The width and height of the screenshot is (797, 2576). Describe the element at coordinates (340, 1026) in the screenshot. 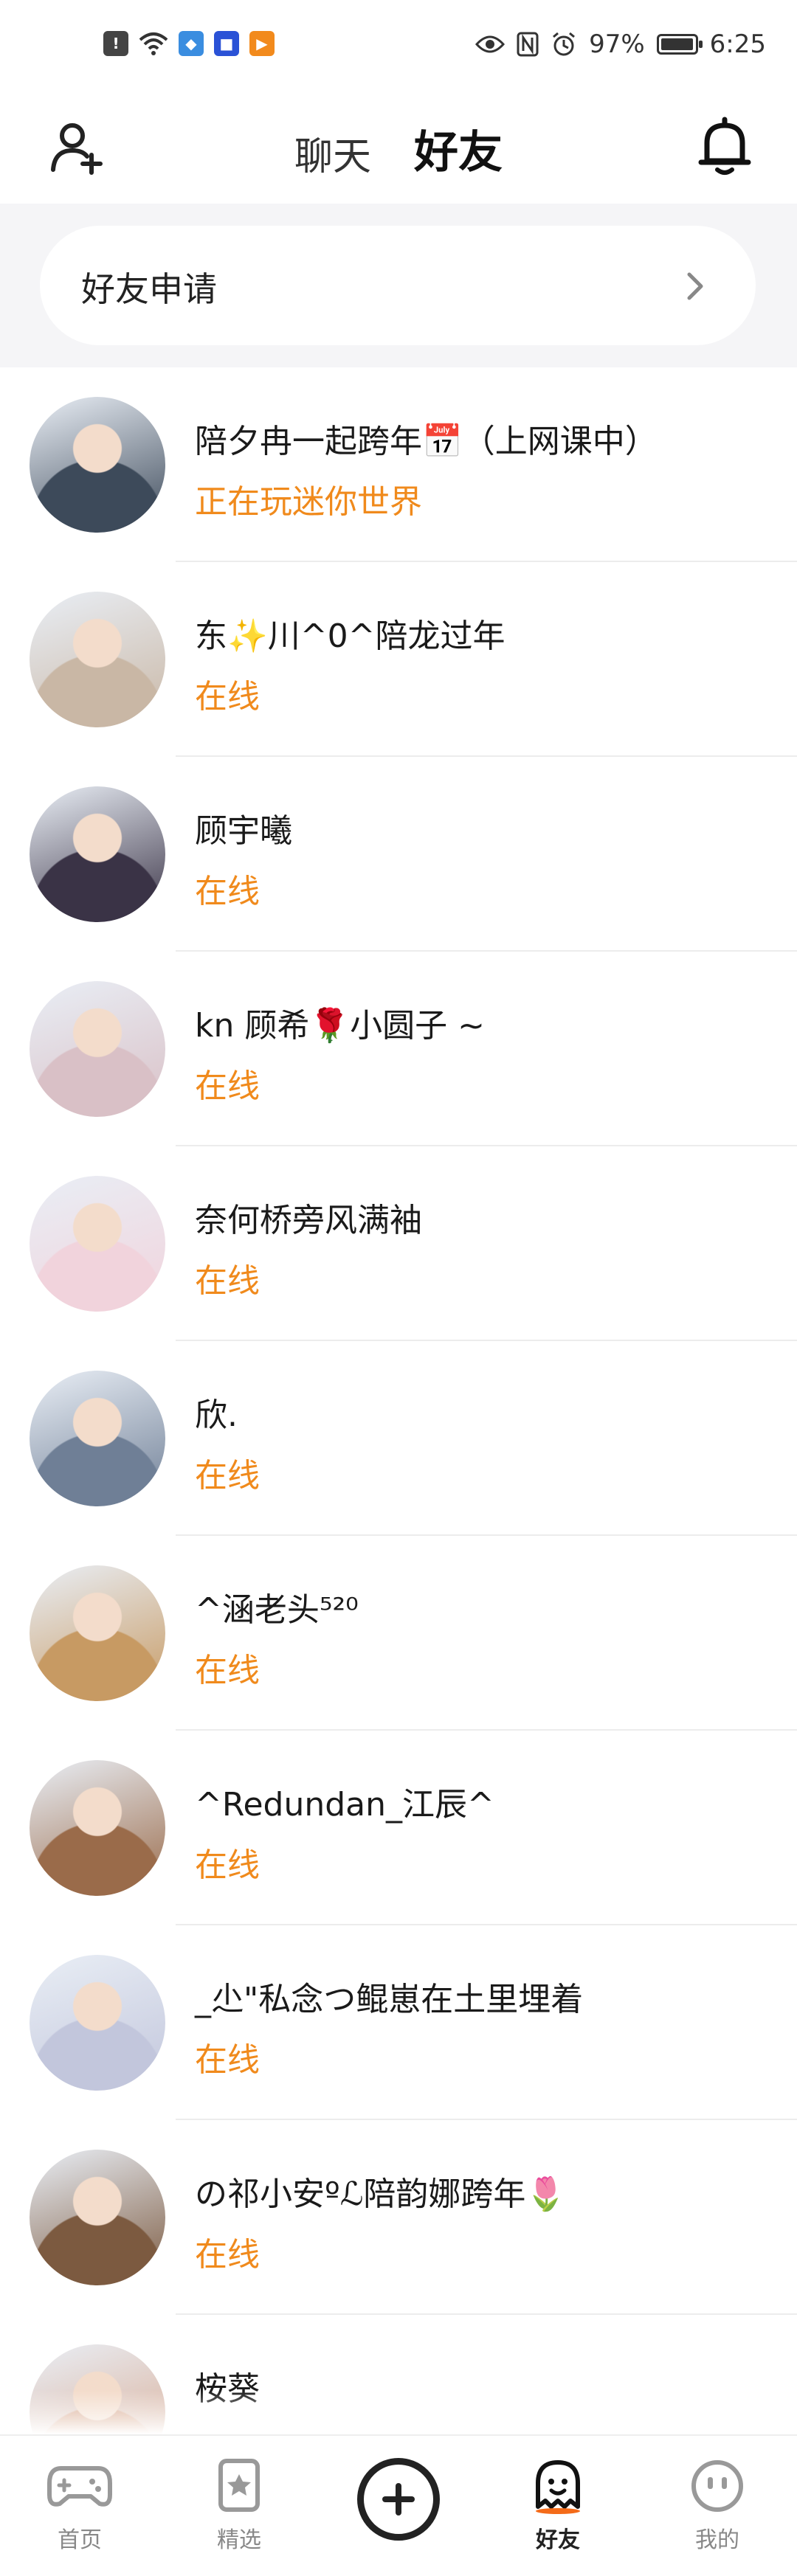

I see `friend-name: kn 顾希🌹小圆子 ~` at that location.